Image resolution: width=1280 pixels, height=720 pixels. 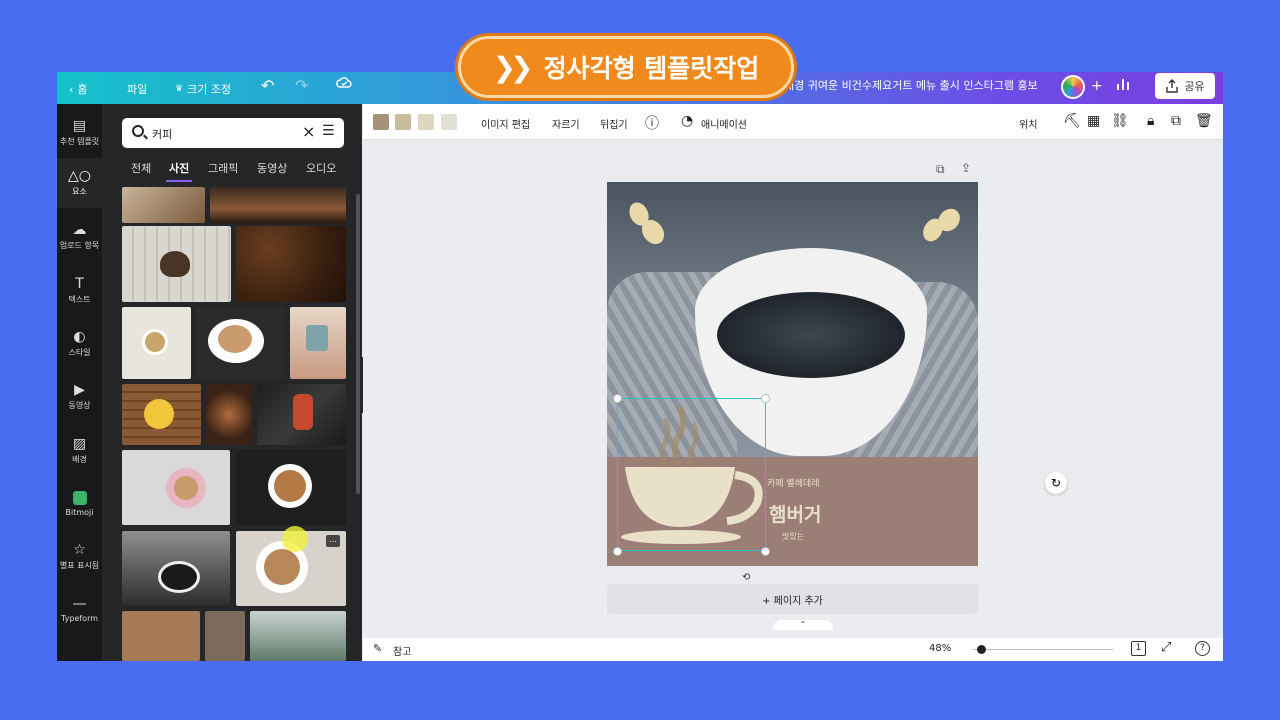 What do you see at coordinates (308, 131) in the screenshot?
I see `clear-search-icon: ×` at bounding box center [308, 131].